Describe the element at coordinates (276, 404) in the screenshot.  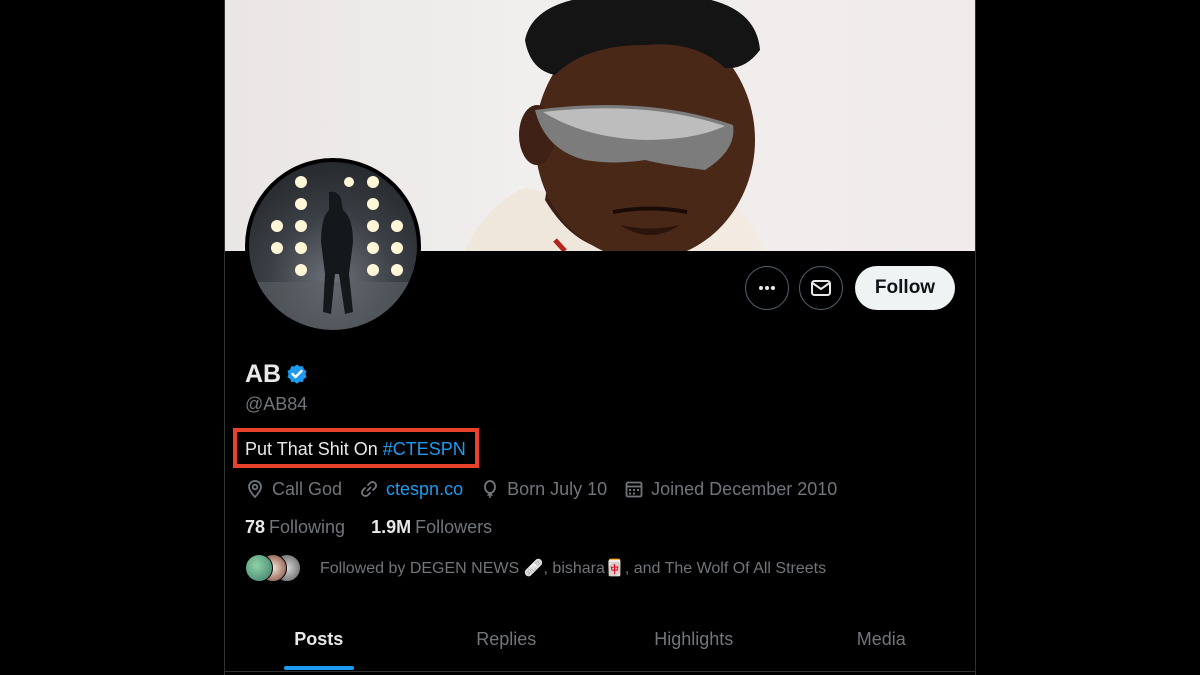
I see `user-handle: @AB84` at that location.